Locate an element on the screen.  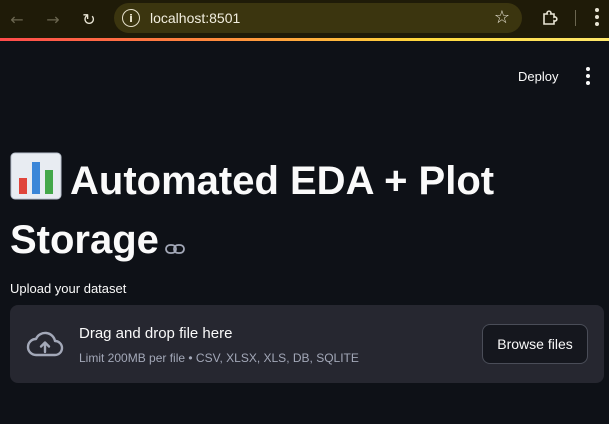
reload-button: ↻ is located at coordinates (89, 19).